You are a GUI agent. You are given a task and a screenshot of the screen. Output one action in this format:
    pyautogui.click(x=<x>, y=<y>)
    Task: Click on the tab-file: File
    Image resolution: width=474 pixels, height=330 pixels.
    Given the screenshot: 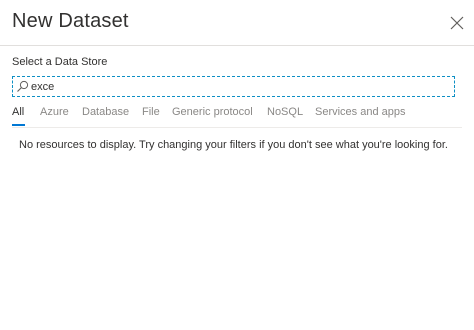 What is the action you would take?
    pyautogui.click(x=151, y=115)
    